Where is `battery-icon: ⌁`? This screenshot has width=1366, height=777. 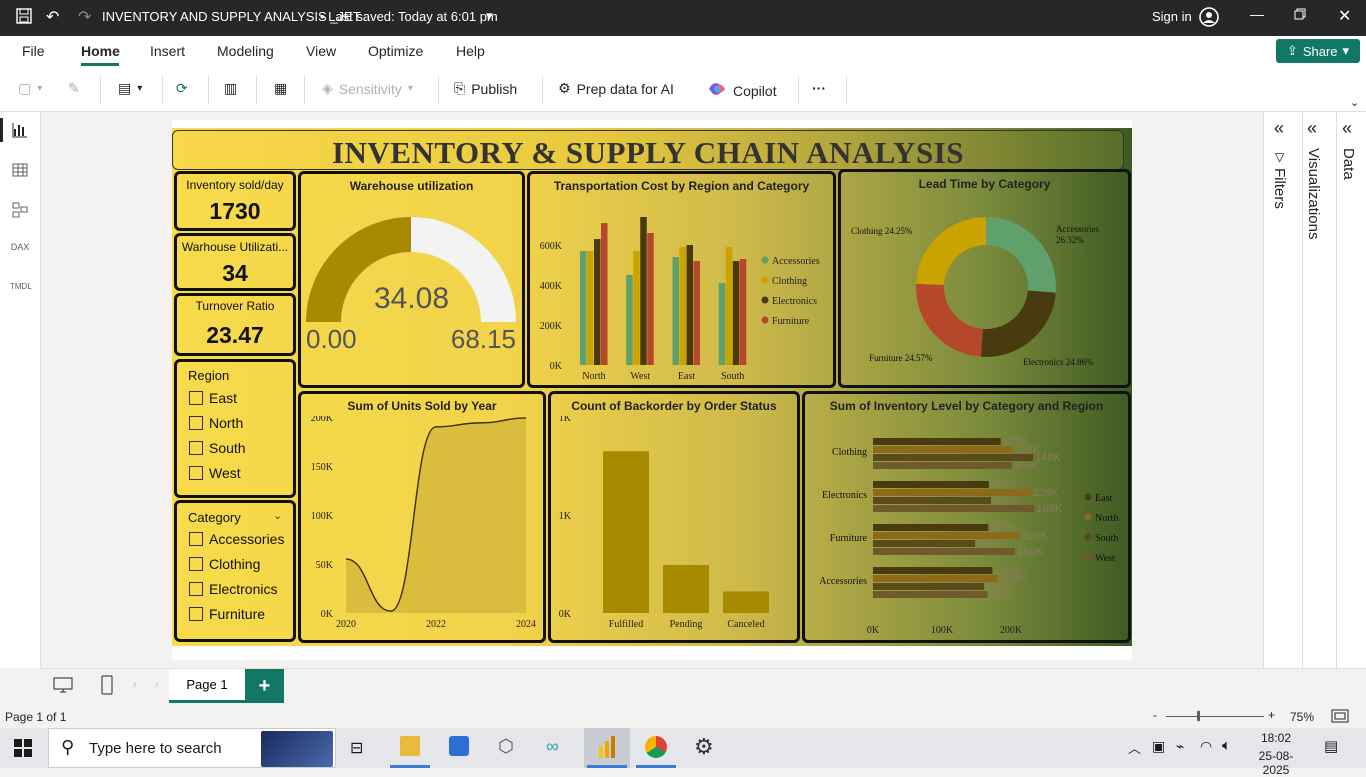 battery-icon: ⌁ is located at coordinates (1180, 746).